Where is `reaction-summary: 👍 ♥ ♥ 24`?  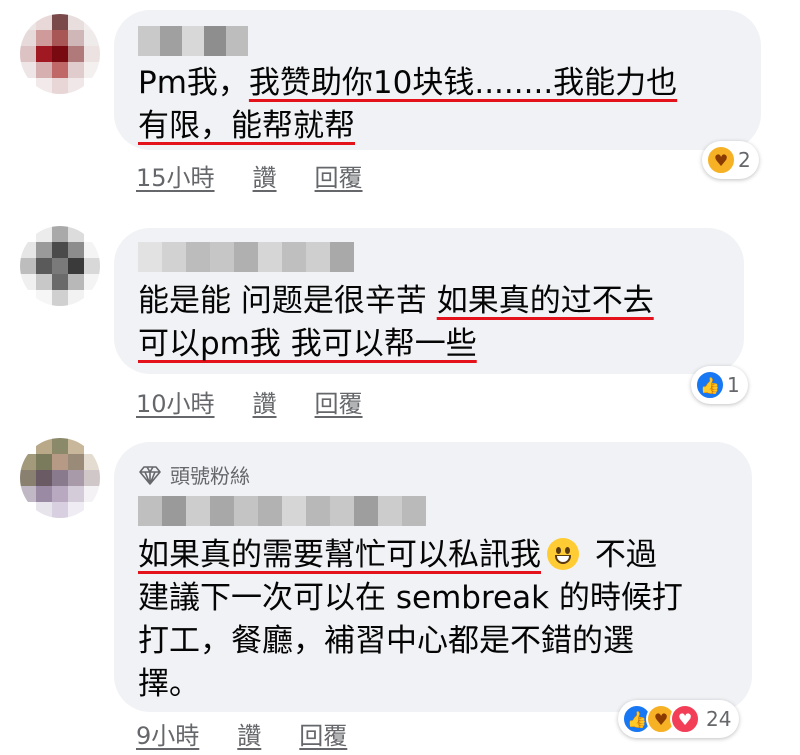
reaction-summary: 👍 ♥ ♥ 24 is located at coordinates (679, 719).